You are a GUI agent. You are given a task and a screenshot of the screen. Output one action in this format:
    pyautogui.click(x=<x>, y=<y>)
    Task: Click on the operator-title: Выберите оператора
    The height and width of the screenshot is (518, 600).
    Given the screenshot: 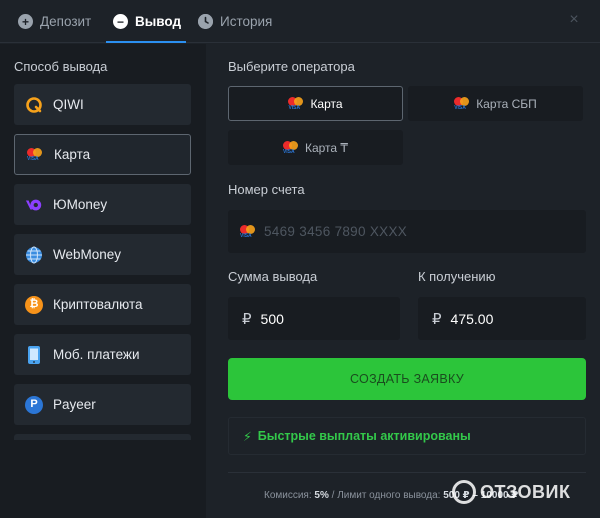 What is the action you would take?
    pyautogui.click(x=291, y=66)
    